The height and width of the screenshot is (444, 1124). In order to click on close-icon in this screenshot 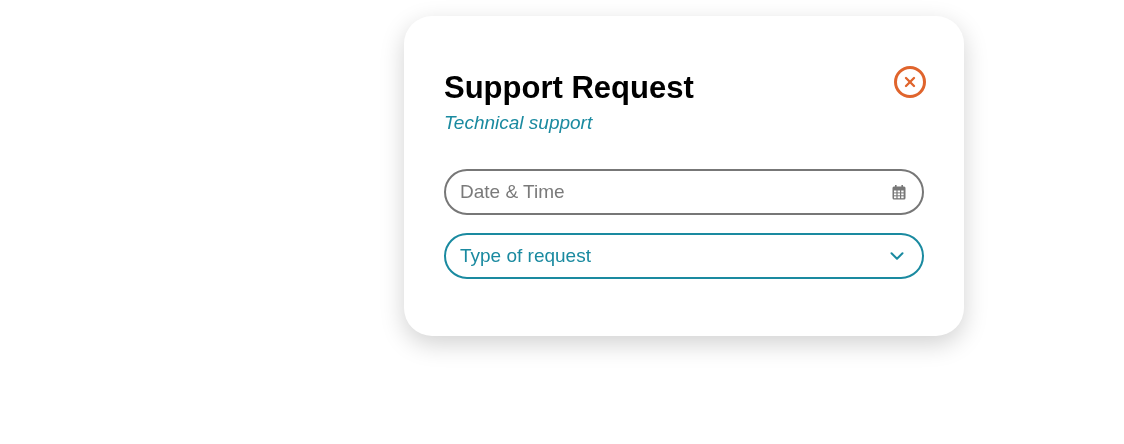, I will do `click(910, 82)`.